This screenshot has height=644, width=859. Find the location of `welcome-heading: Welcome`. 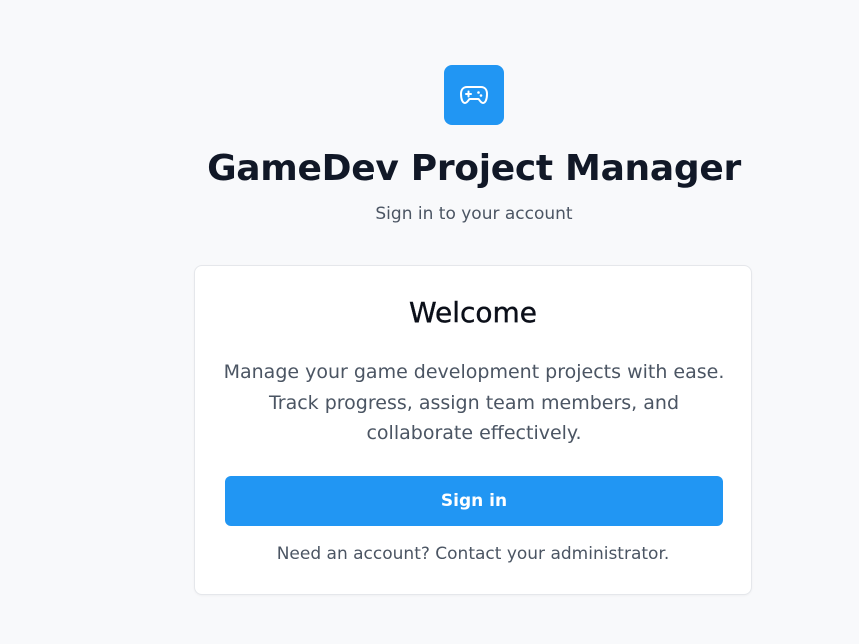

welcome-heading: Welcome is located at coordinates (473, 312).